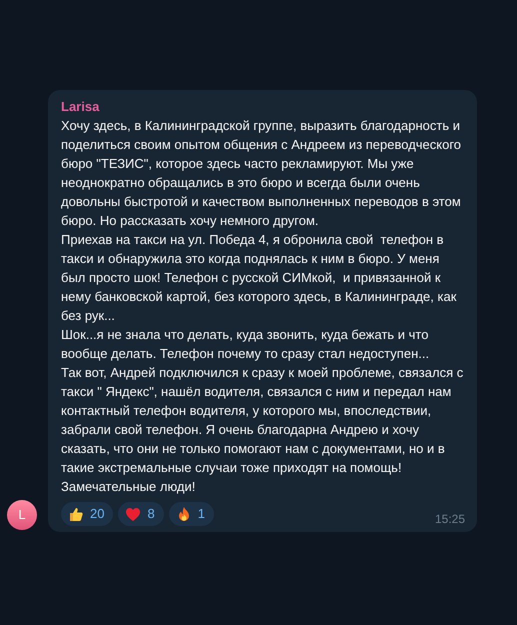 This screenshot has height=625, width=517. I want to click on heart-icon, so click(133, 514).